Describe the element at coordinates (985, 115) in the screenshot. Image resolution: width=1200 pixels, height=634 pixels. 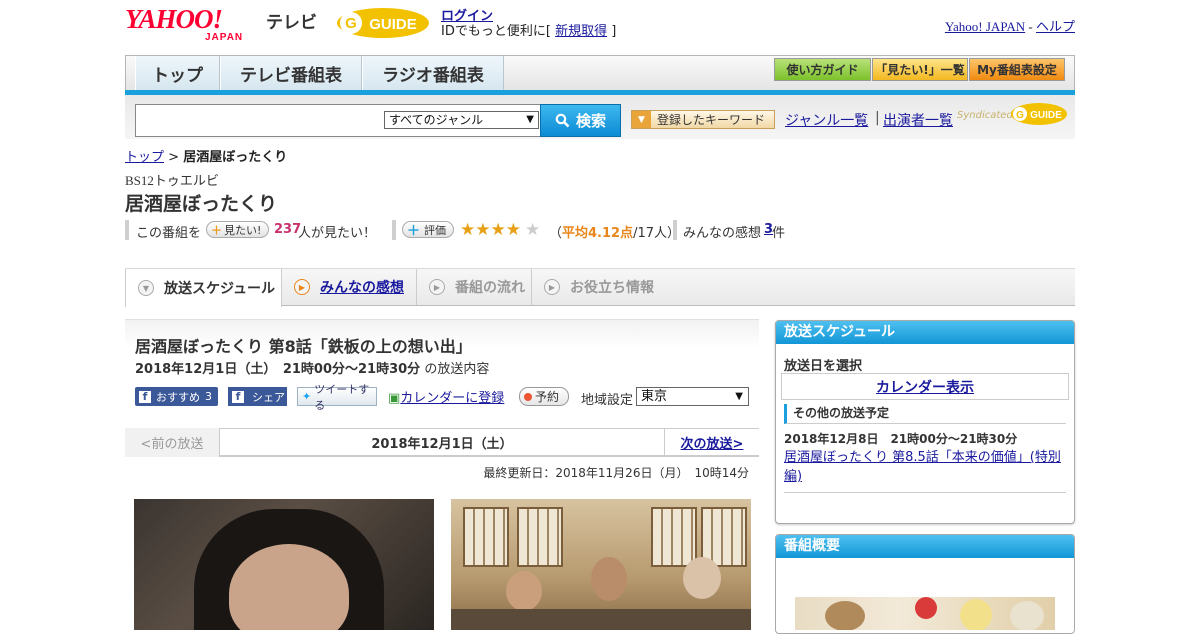
I see `syndicated-label: Syndicated` at that location.